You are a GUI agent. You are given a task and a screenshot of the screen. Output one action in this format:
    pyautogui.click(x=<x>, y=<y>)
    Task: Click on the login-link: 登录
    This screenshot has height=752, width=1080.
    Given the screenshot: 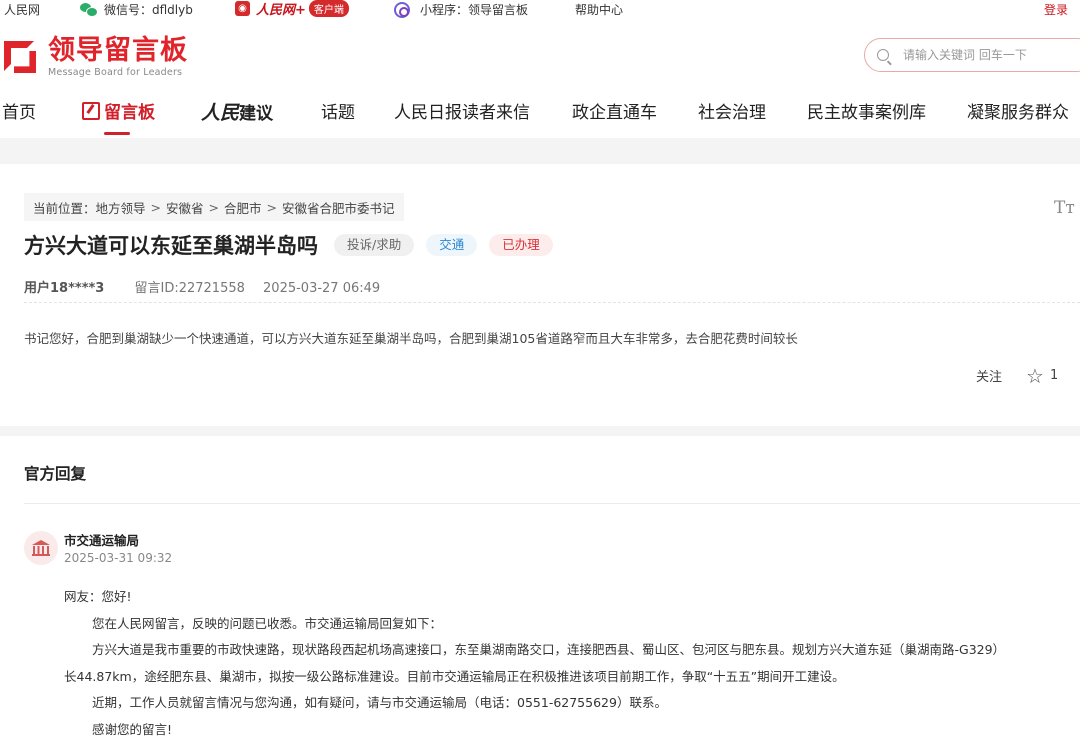 What is the action you would take?
    pyautogui.click(x=1056, y=9)
    